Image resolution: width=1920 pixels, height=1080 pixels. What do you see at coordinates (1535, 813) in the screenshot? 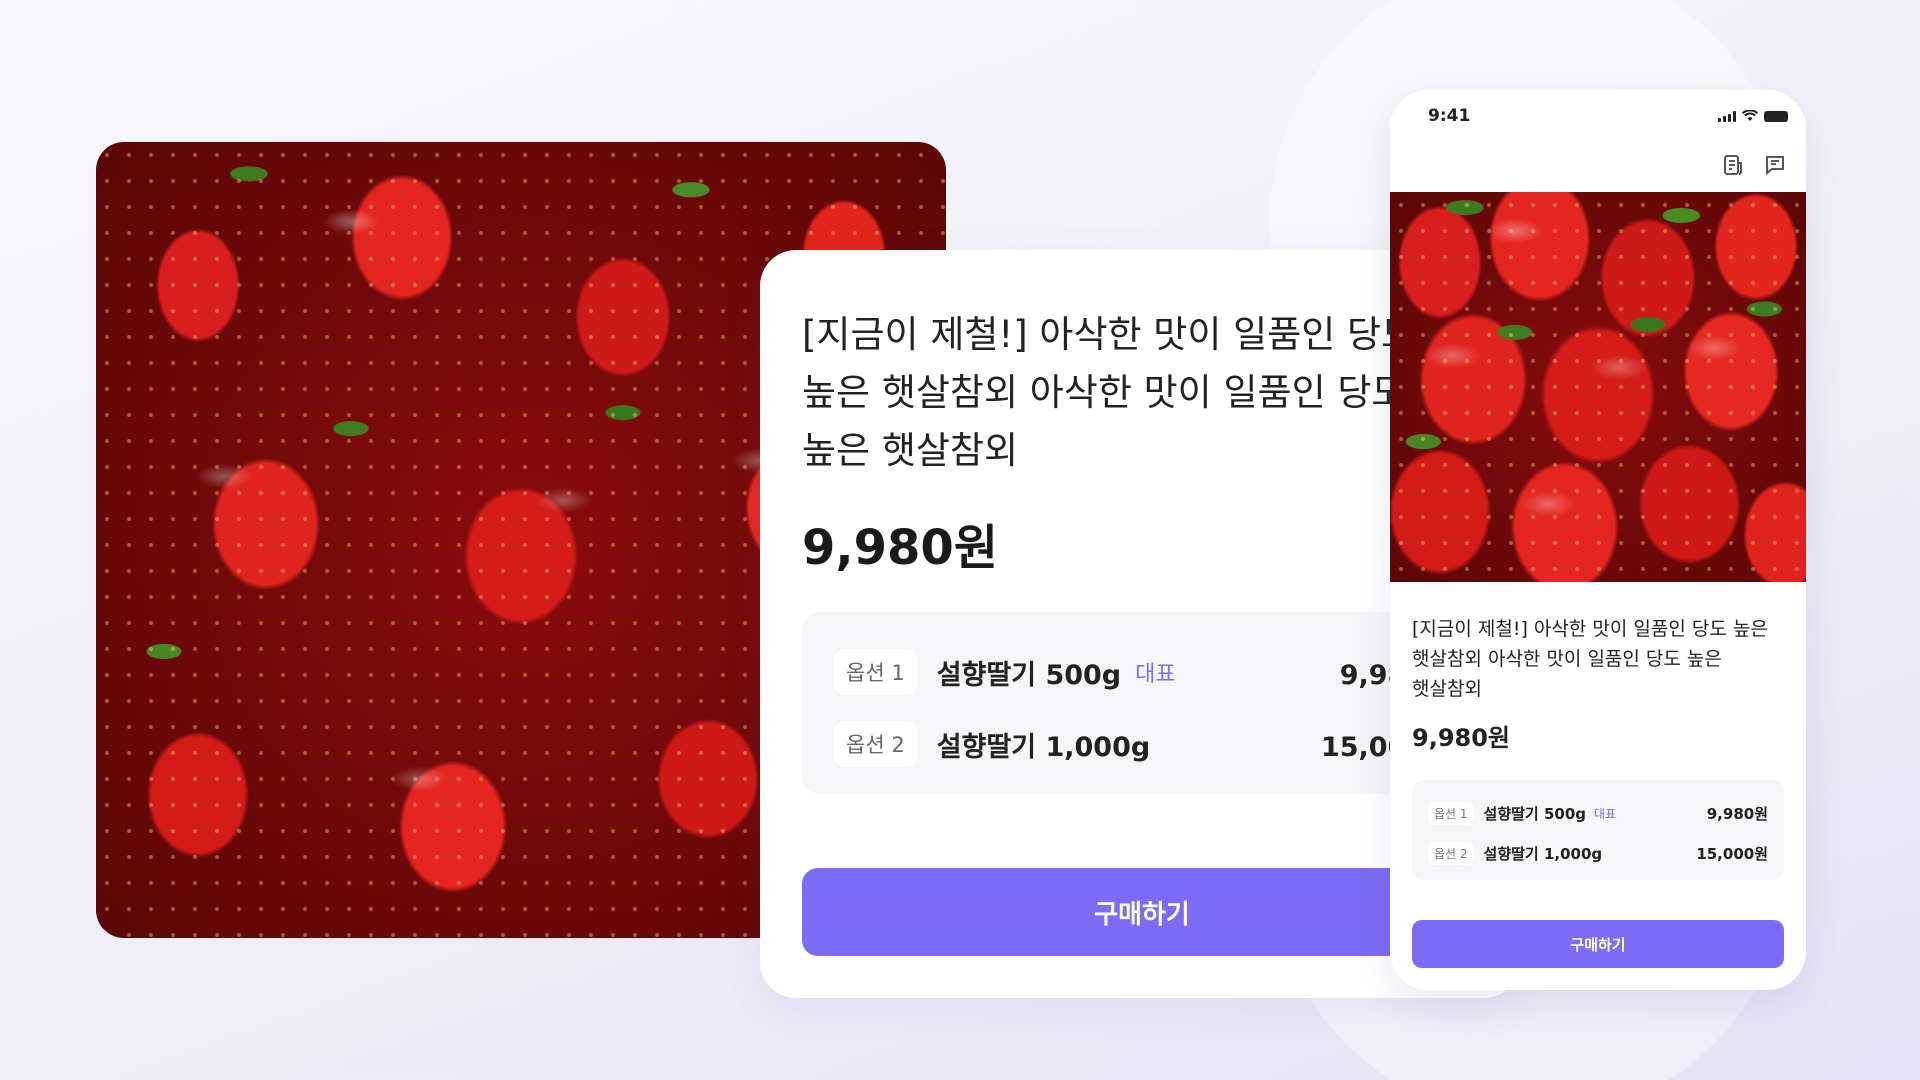
I see `phone-option-name: 설향딸기 500g` at bounding box center [1535, 813].